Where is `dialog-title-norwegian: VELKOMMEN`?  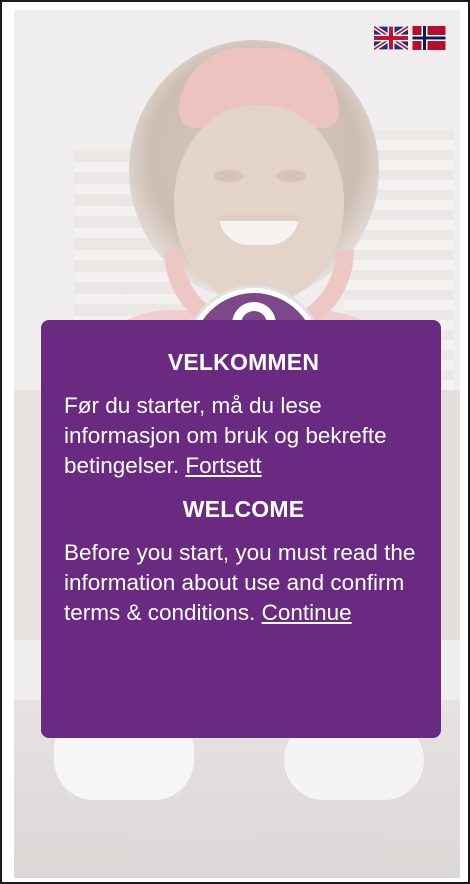
dialog-title-norwegian: VELKOMMEN is located at coordinates (243, 362).